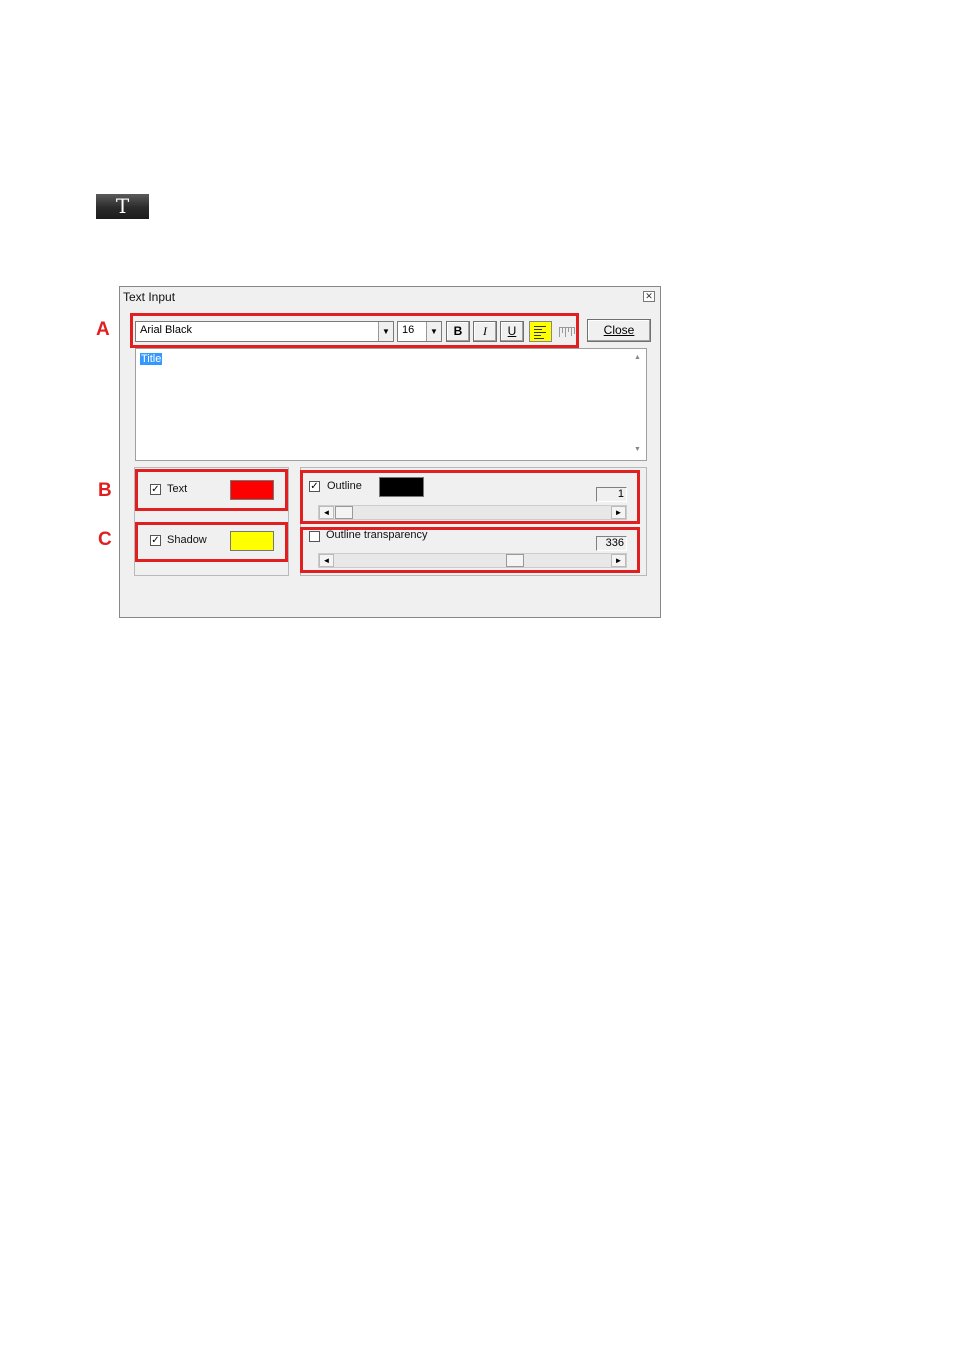 This screenshot has height=1350, width=954. What do you see at coordinates (637, 357) in the screenshot?
I see `scroll-up-icon: ▲` at bounding box center [637, 357].